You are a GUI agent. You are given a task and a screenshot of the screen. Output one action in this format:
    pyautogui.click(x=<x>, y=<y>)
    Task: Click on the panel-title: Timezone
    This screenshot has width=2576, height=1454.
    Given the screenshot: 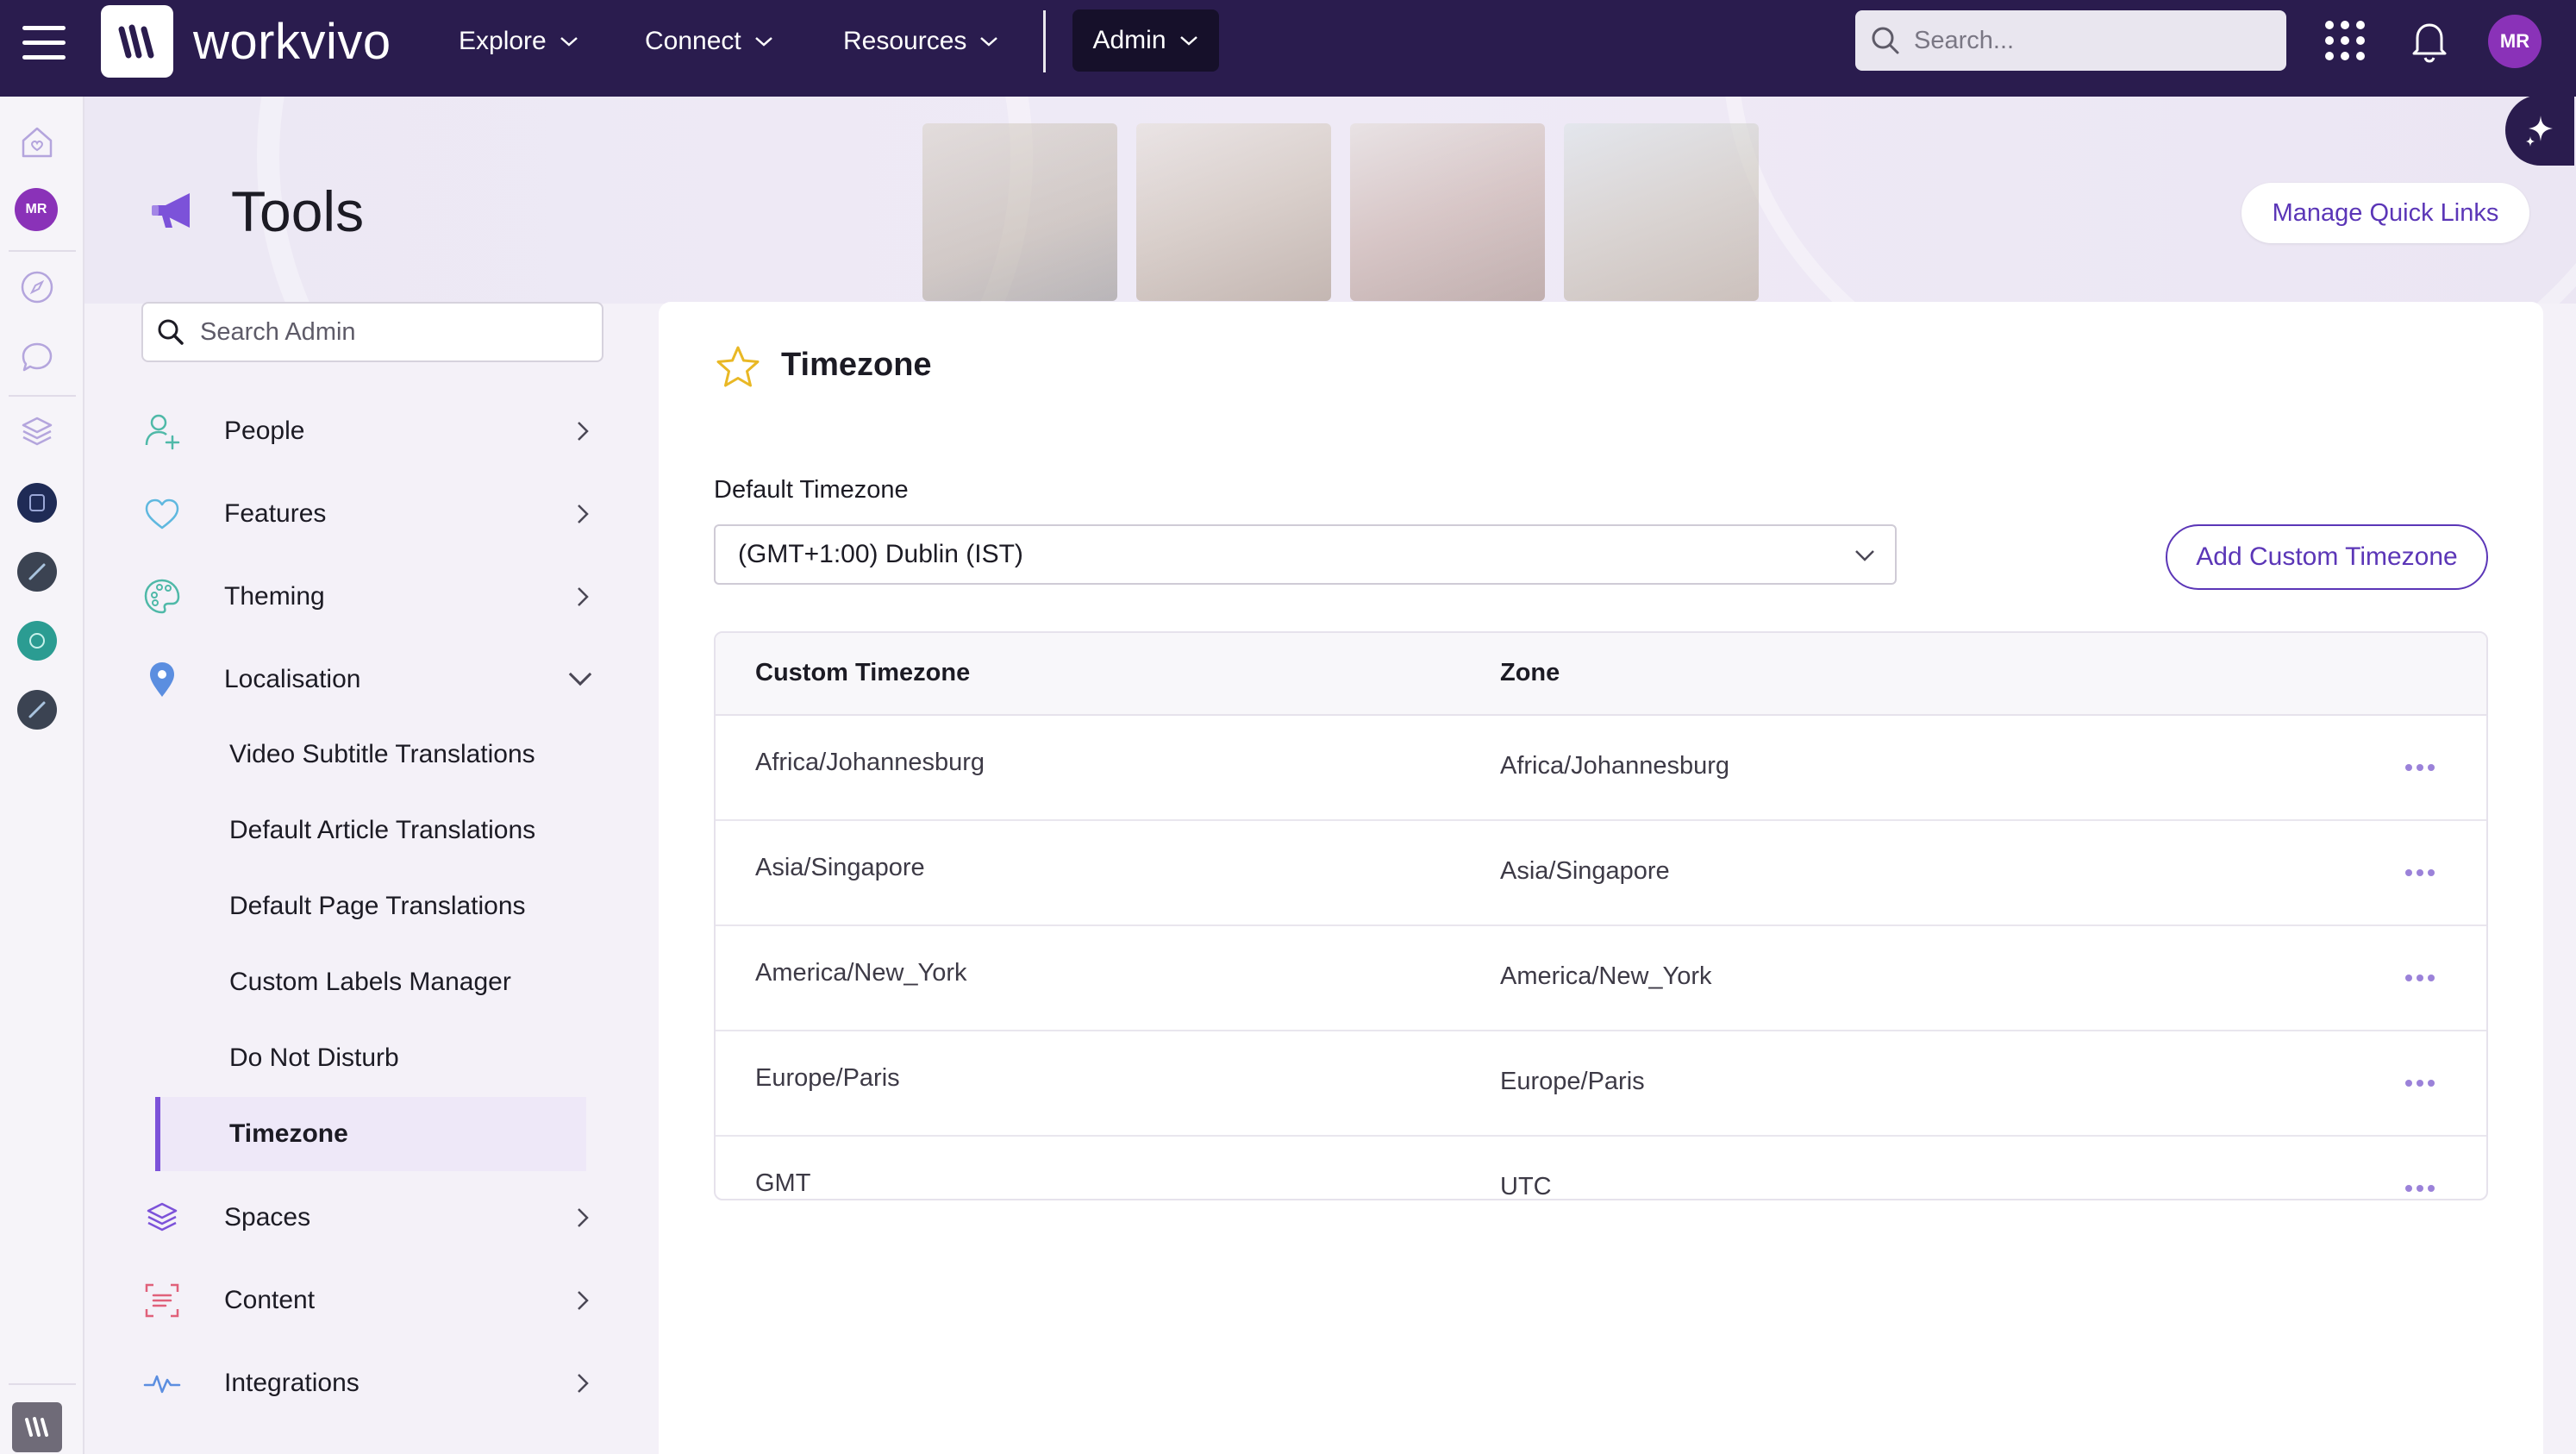 What is the action you would take?
    pyautogui.click(x=856, y=365)
    